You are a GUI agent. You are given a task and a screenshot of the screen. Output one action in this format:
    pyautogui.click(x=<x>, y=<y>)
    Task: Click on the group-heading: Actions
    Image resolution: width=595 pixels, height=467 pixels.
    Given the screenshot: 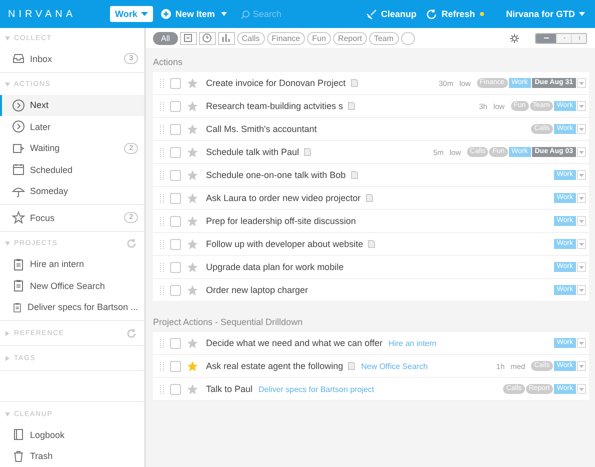 What is the action you would take?
    pyautogui.click(x=168, y=62)
    